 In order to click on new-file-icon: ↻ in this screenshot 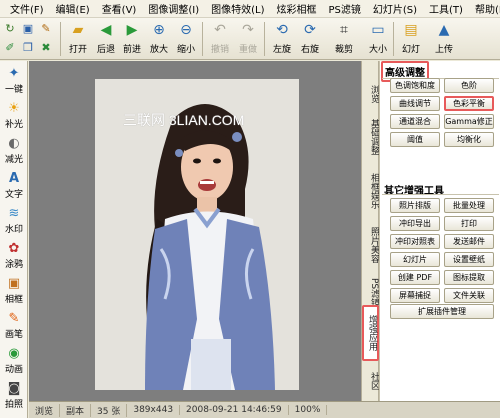, I will do `click(10, 28)`.